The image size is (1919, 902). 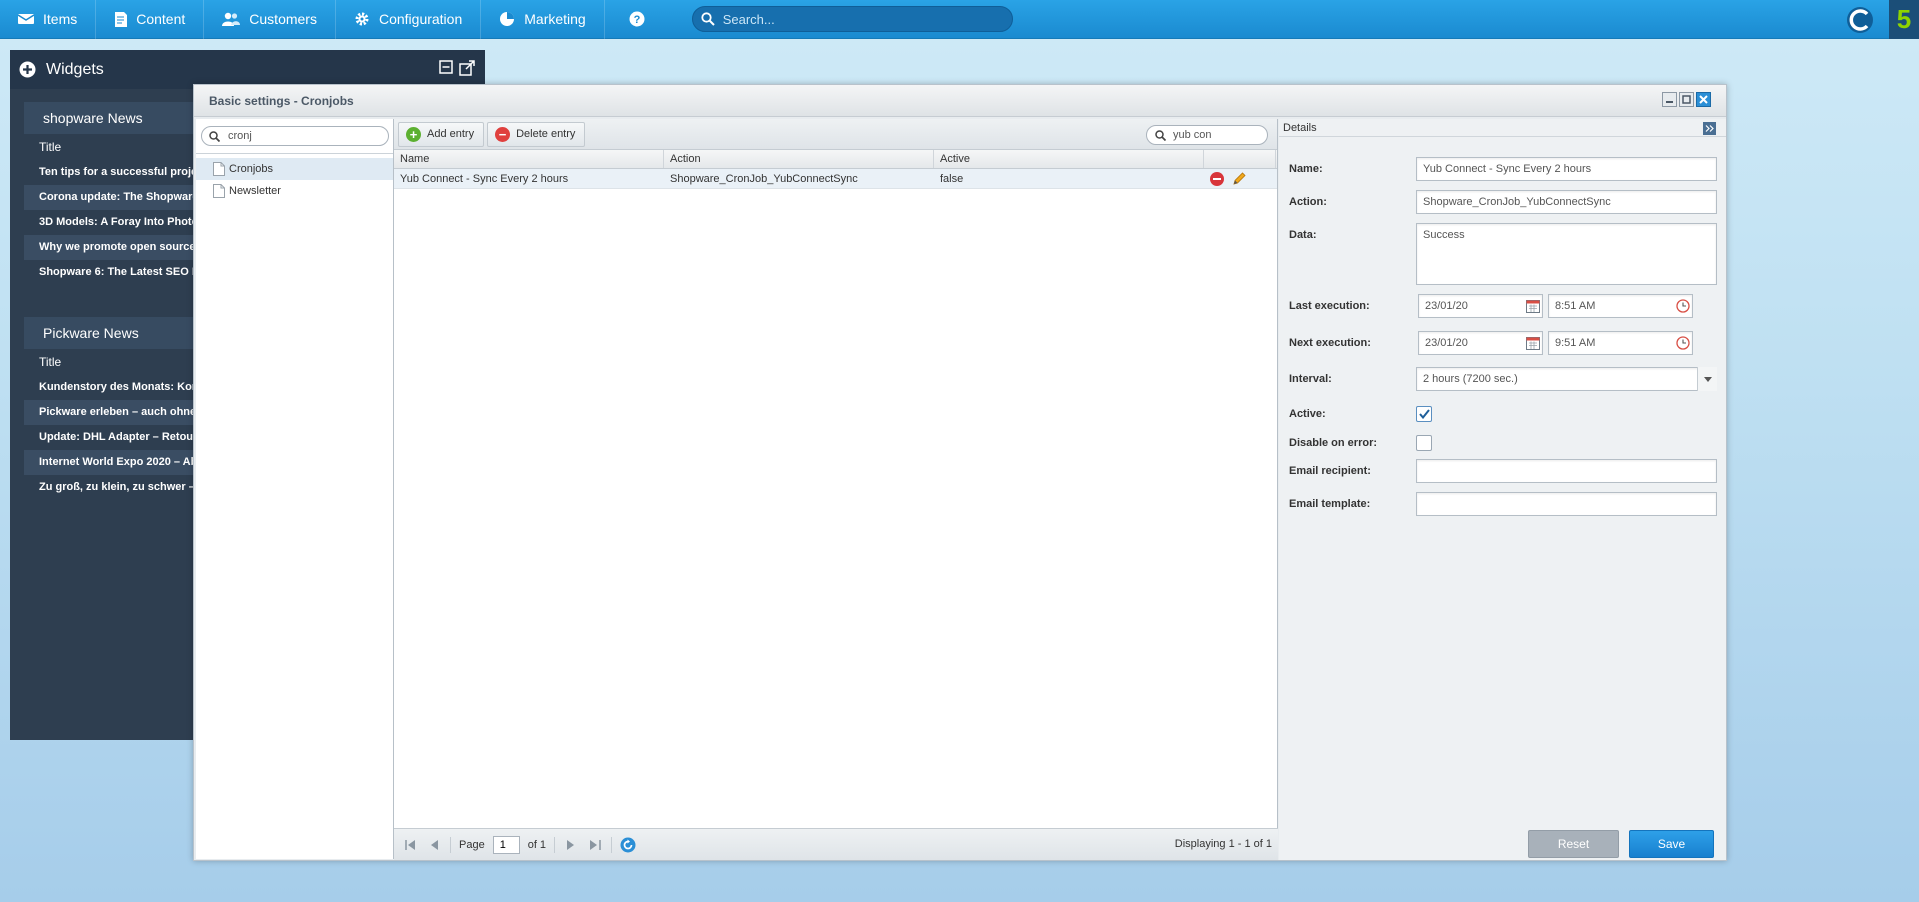 I want to click on pager-page-input, so click(x=506, y=844).